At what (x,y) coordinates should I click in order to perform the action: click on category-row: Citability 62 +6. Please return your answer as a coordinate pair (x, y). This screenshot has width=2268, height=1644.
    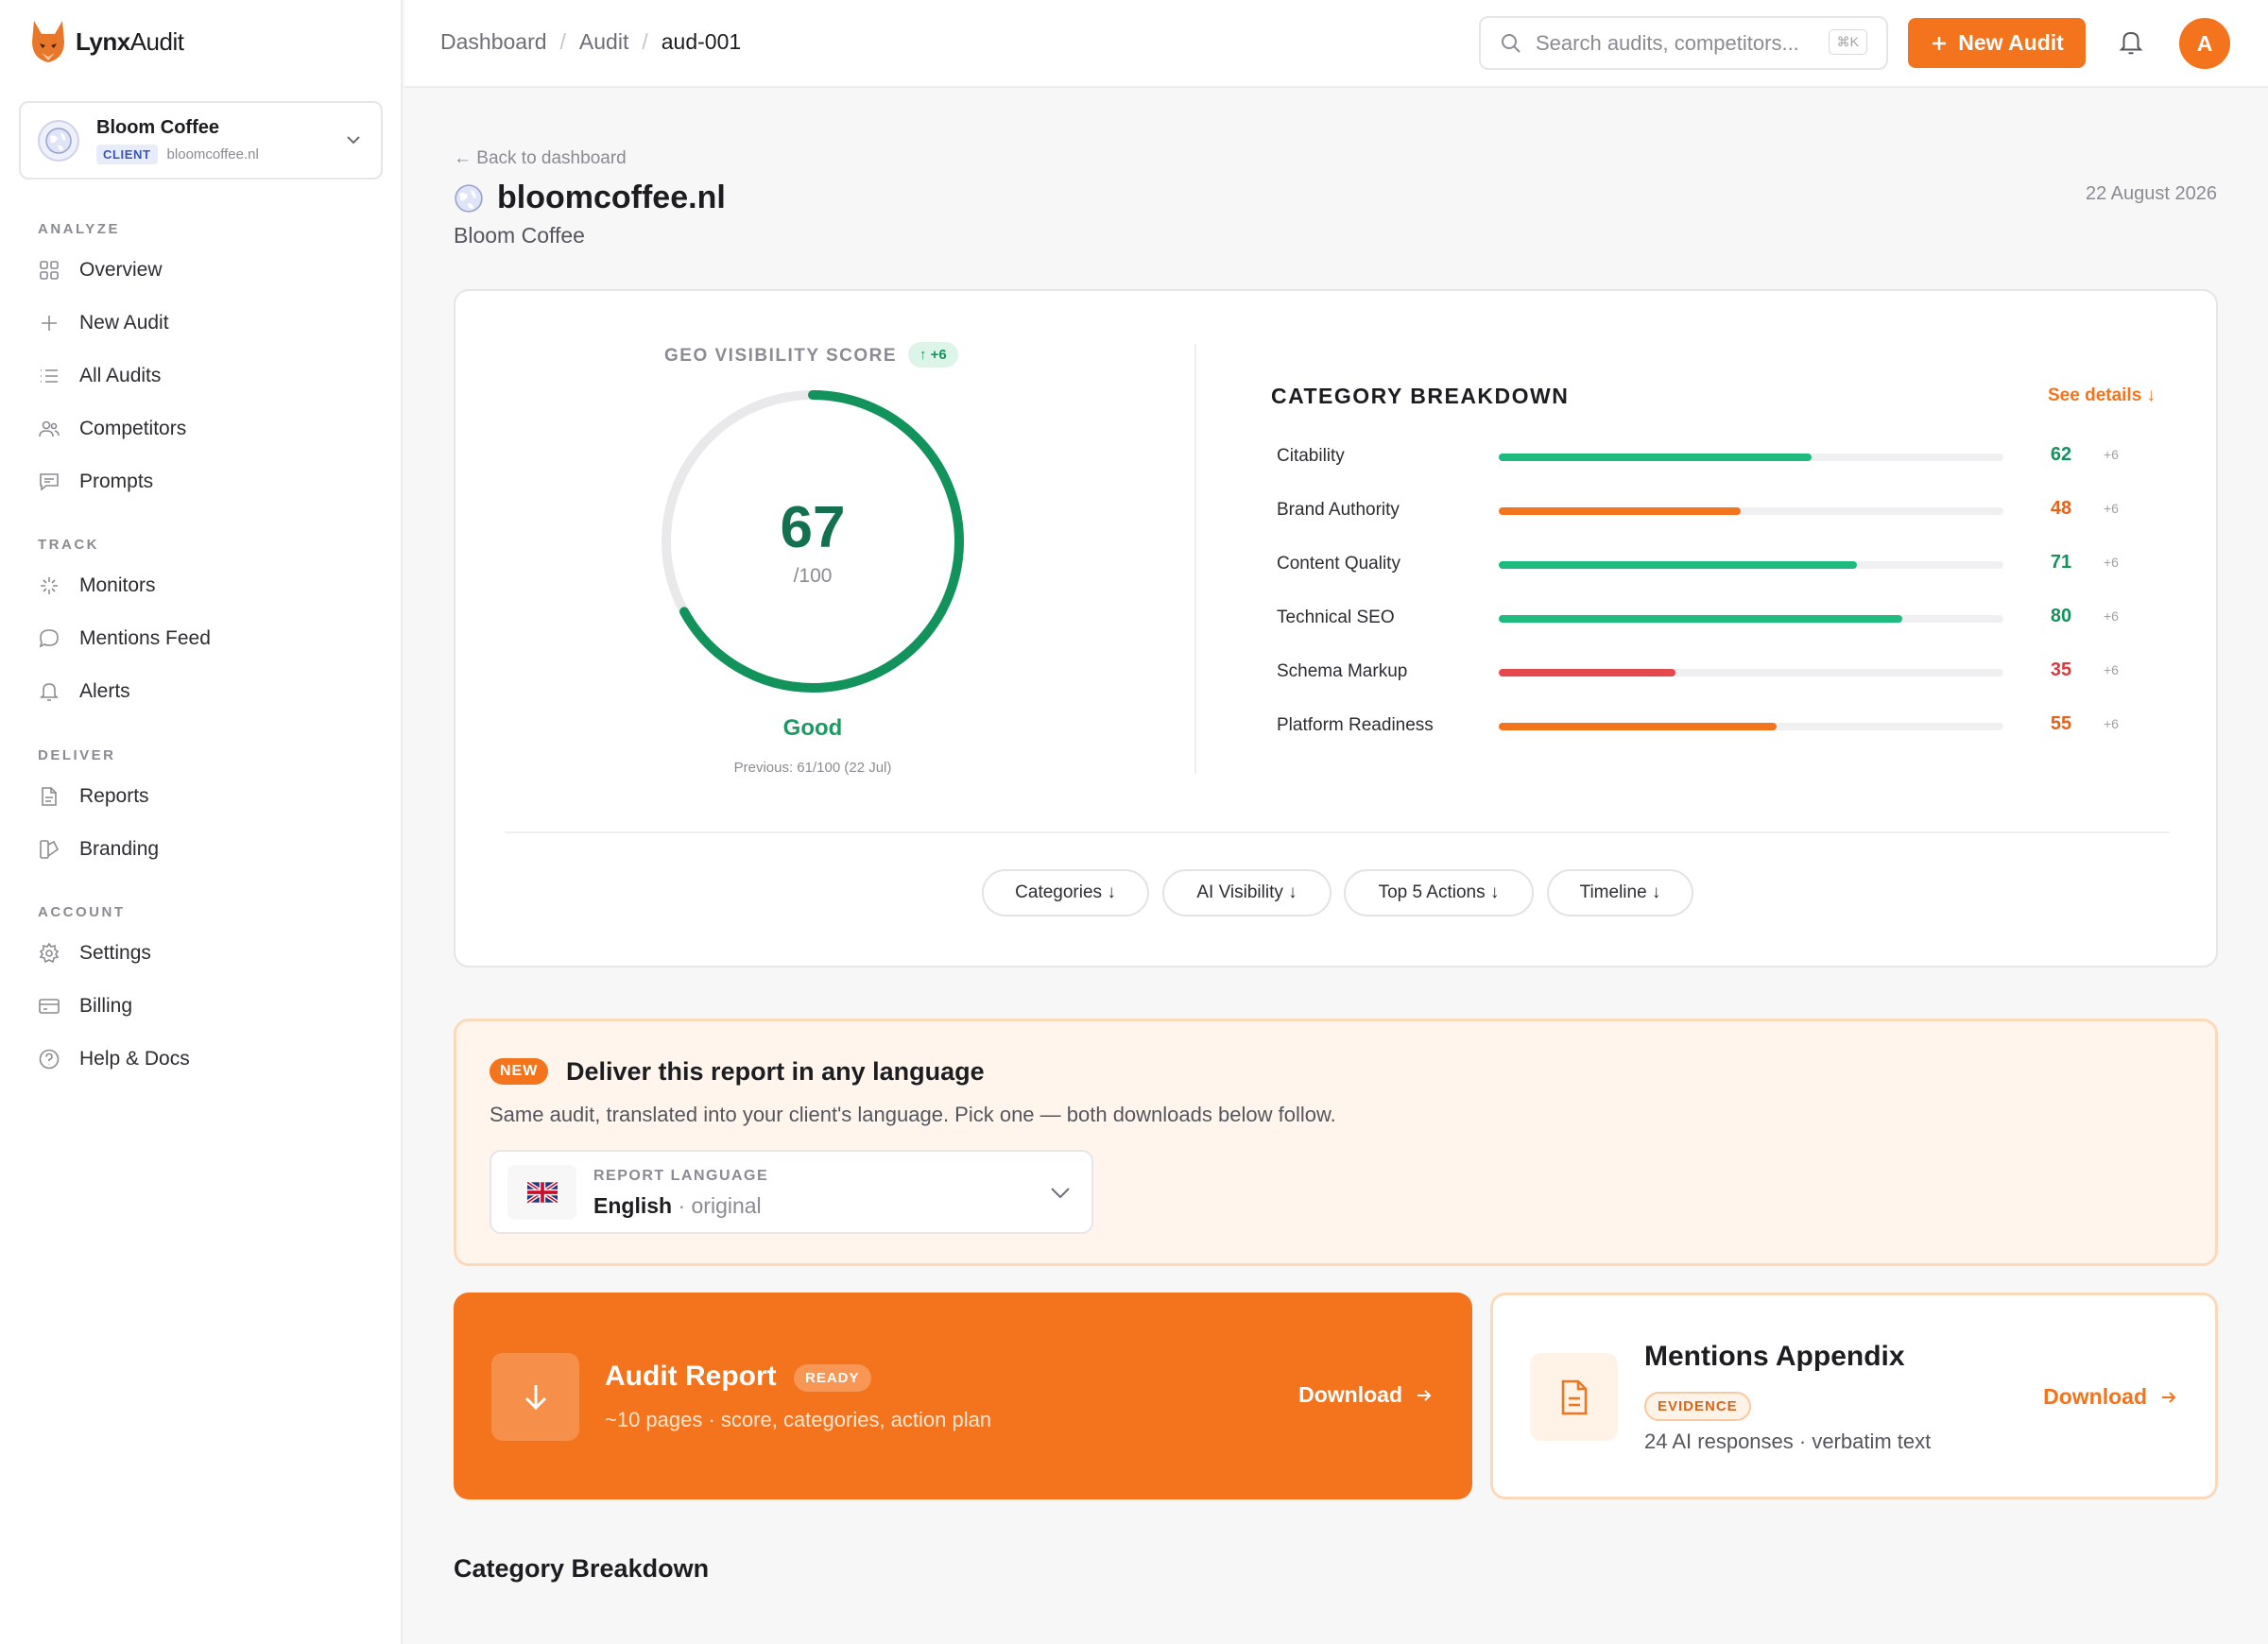
    Looking at the image, I should click on (1725, 456).